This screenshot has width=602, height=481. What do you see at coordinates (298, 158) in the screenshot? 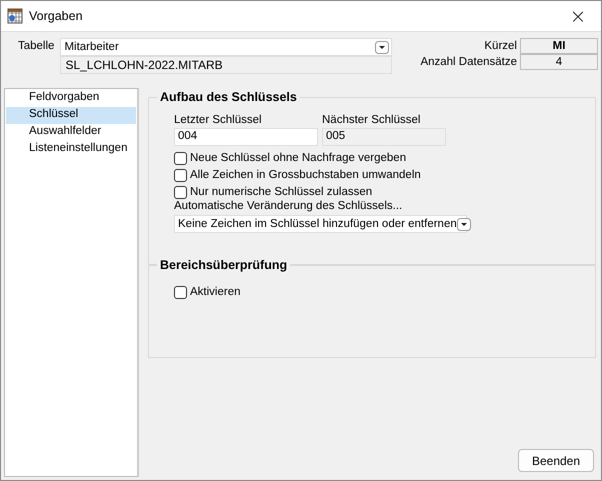
I see `checkbox-label: Neue Schlüssel ohne Nachfrage vergeben` at bounding box center [298, 158].